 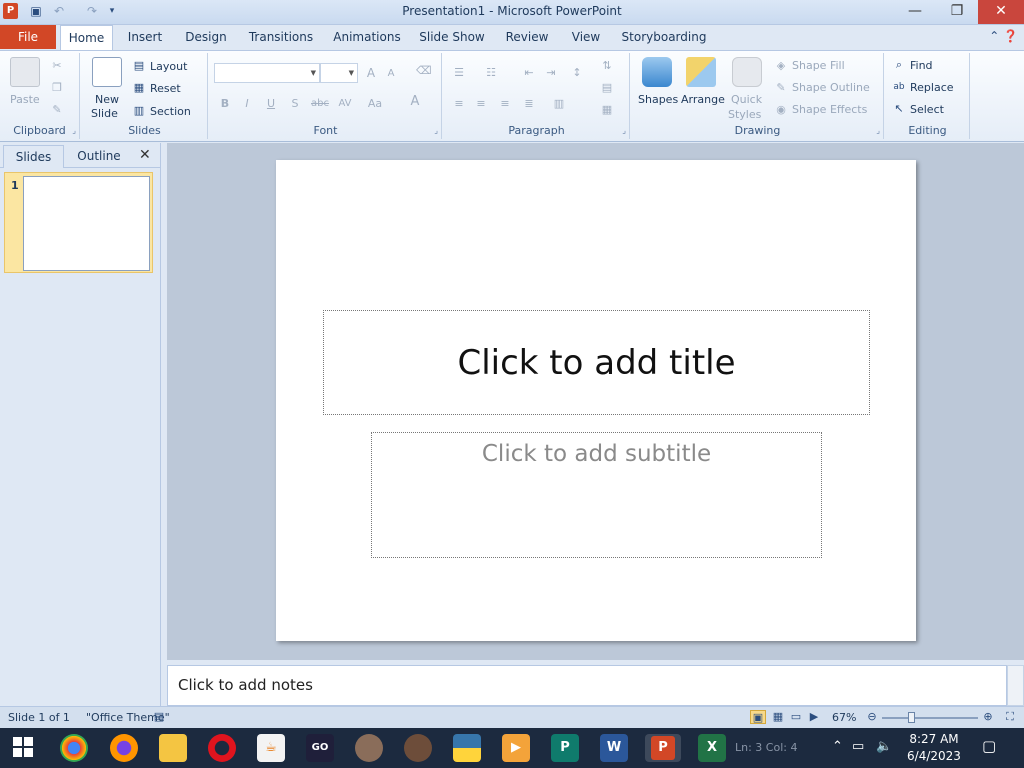 What do you see at coordinates (415, 102) in the screenshot?
I see `font-color-icon: A` at bounding box center [415, 102].